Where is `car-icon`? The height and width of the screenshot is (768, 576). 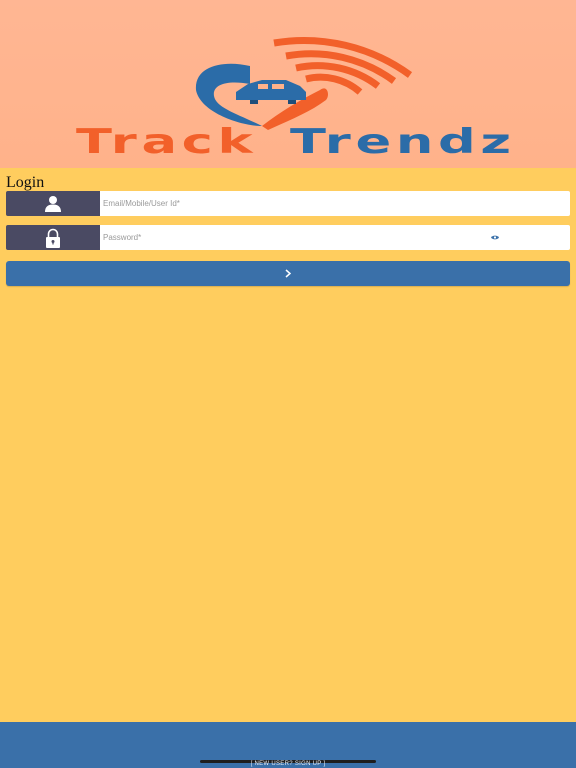 car-icon is located at coordinates (271, 92).